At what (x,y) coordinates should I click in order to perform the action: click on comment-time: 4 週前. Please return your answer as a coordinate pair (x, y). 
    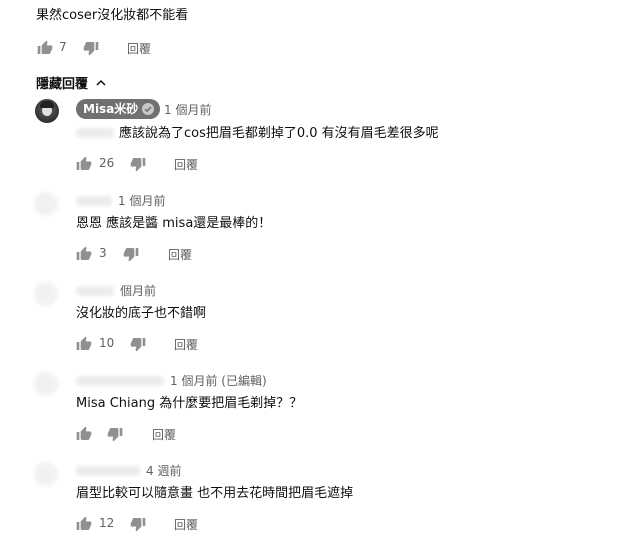
    Looking at the image, I should click on (163, 470).